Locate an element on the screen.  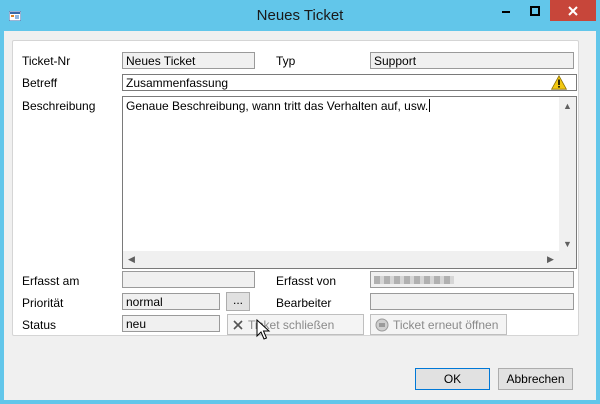
horizontal-scrollbar: ◀ ▶ is located at coordinates (341, 259).